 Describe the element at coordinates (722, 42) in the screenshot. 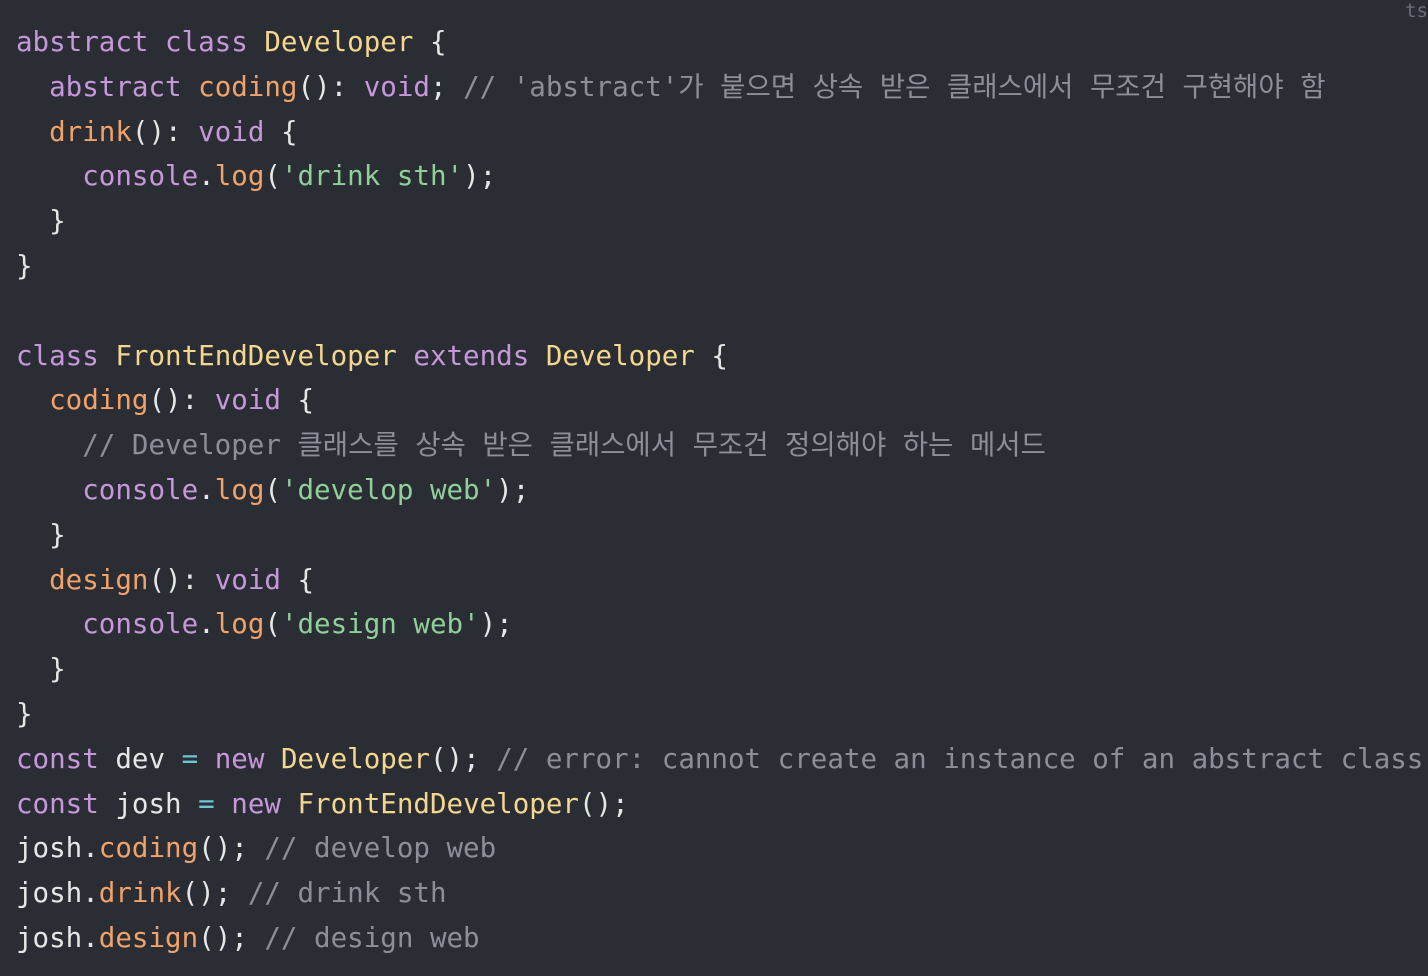

I see `code-line: abstract class Developer {` at that location.